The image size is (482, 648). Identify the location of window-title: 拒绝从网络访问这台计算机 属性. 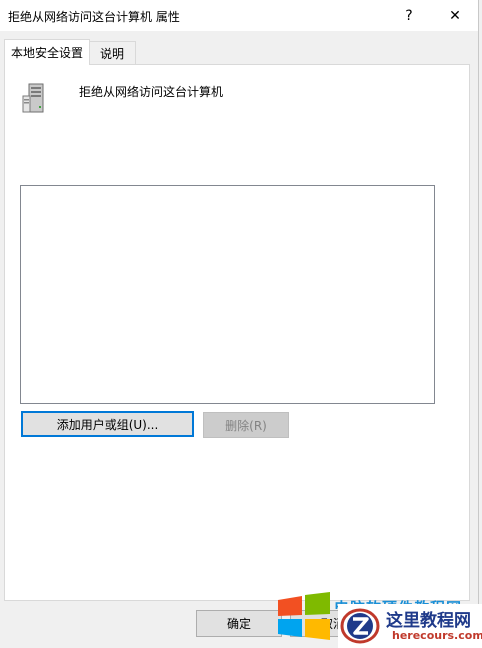
(94, 17).